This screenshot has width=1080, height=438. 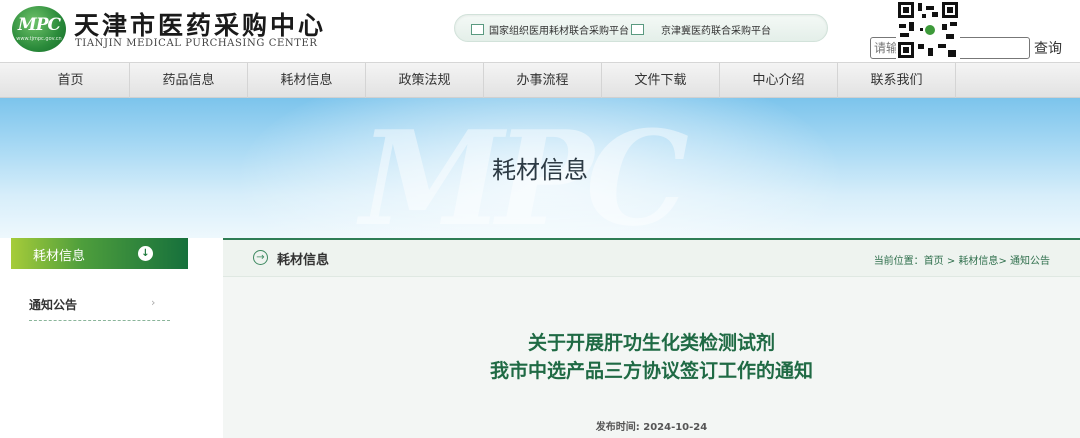 What do you see at coordinates (145, 253) in the screenshot?
I see `arrow-down-circle-icon: ↓` at bounding box center [145, 253].